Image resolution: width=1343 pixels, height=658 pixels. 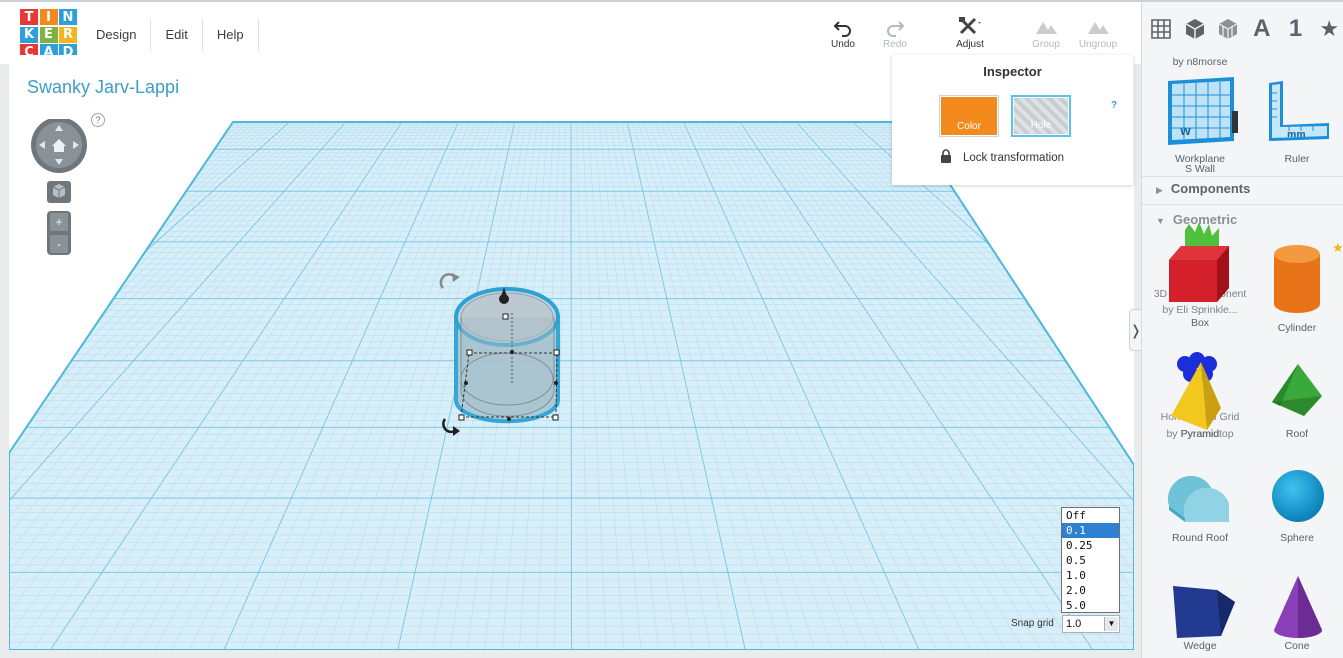 I want to click on lock-icon, so click(x=946, y=156).